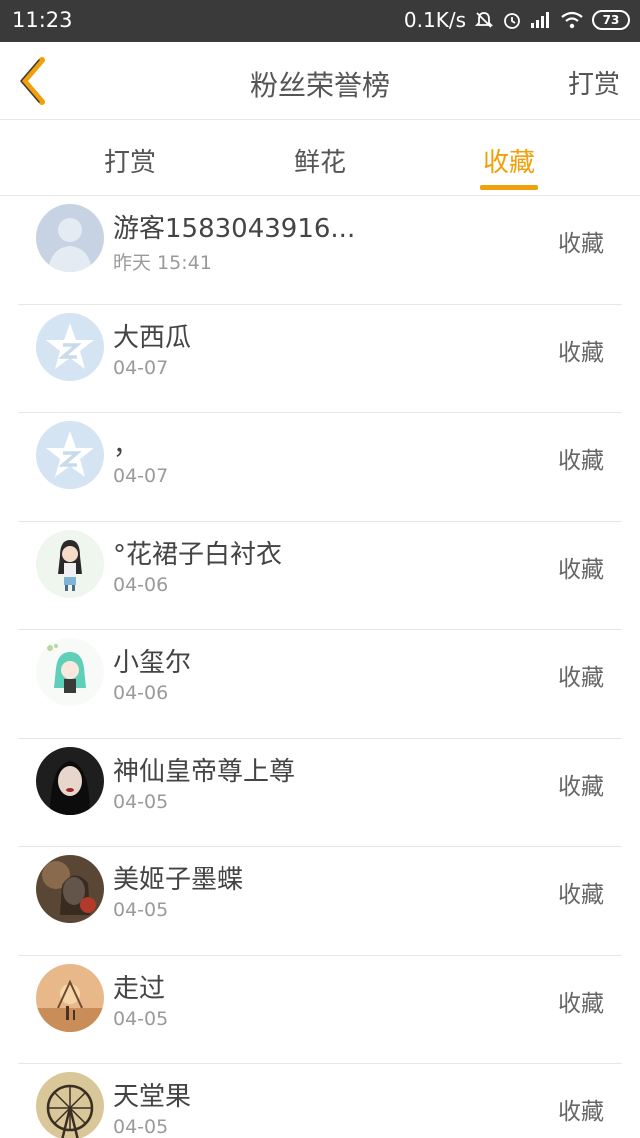 The image size is (640, 1138). I want to click on app-header: 粉丝荣誉榜 打赏, so click(320, 81).